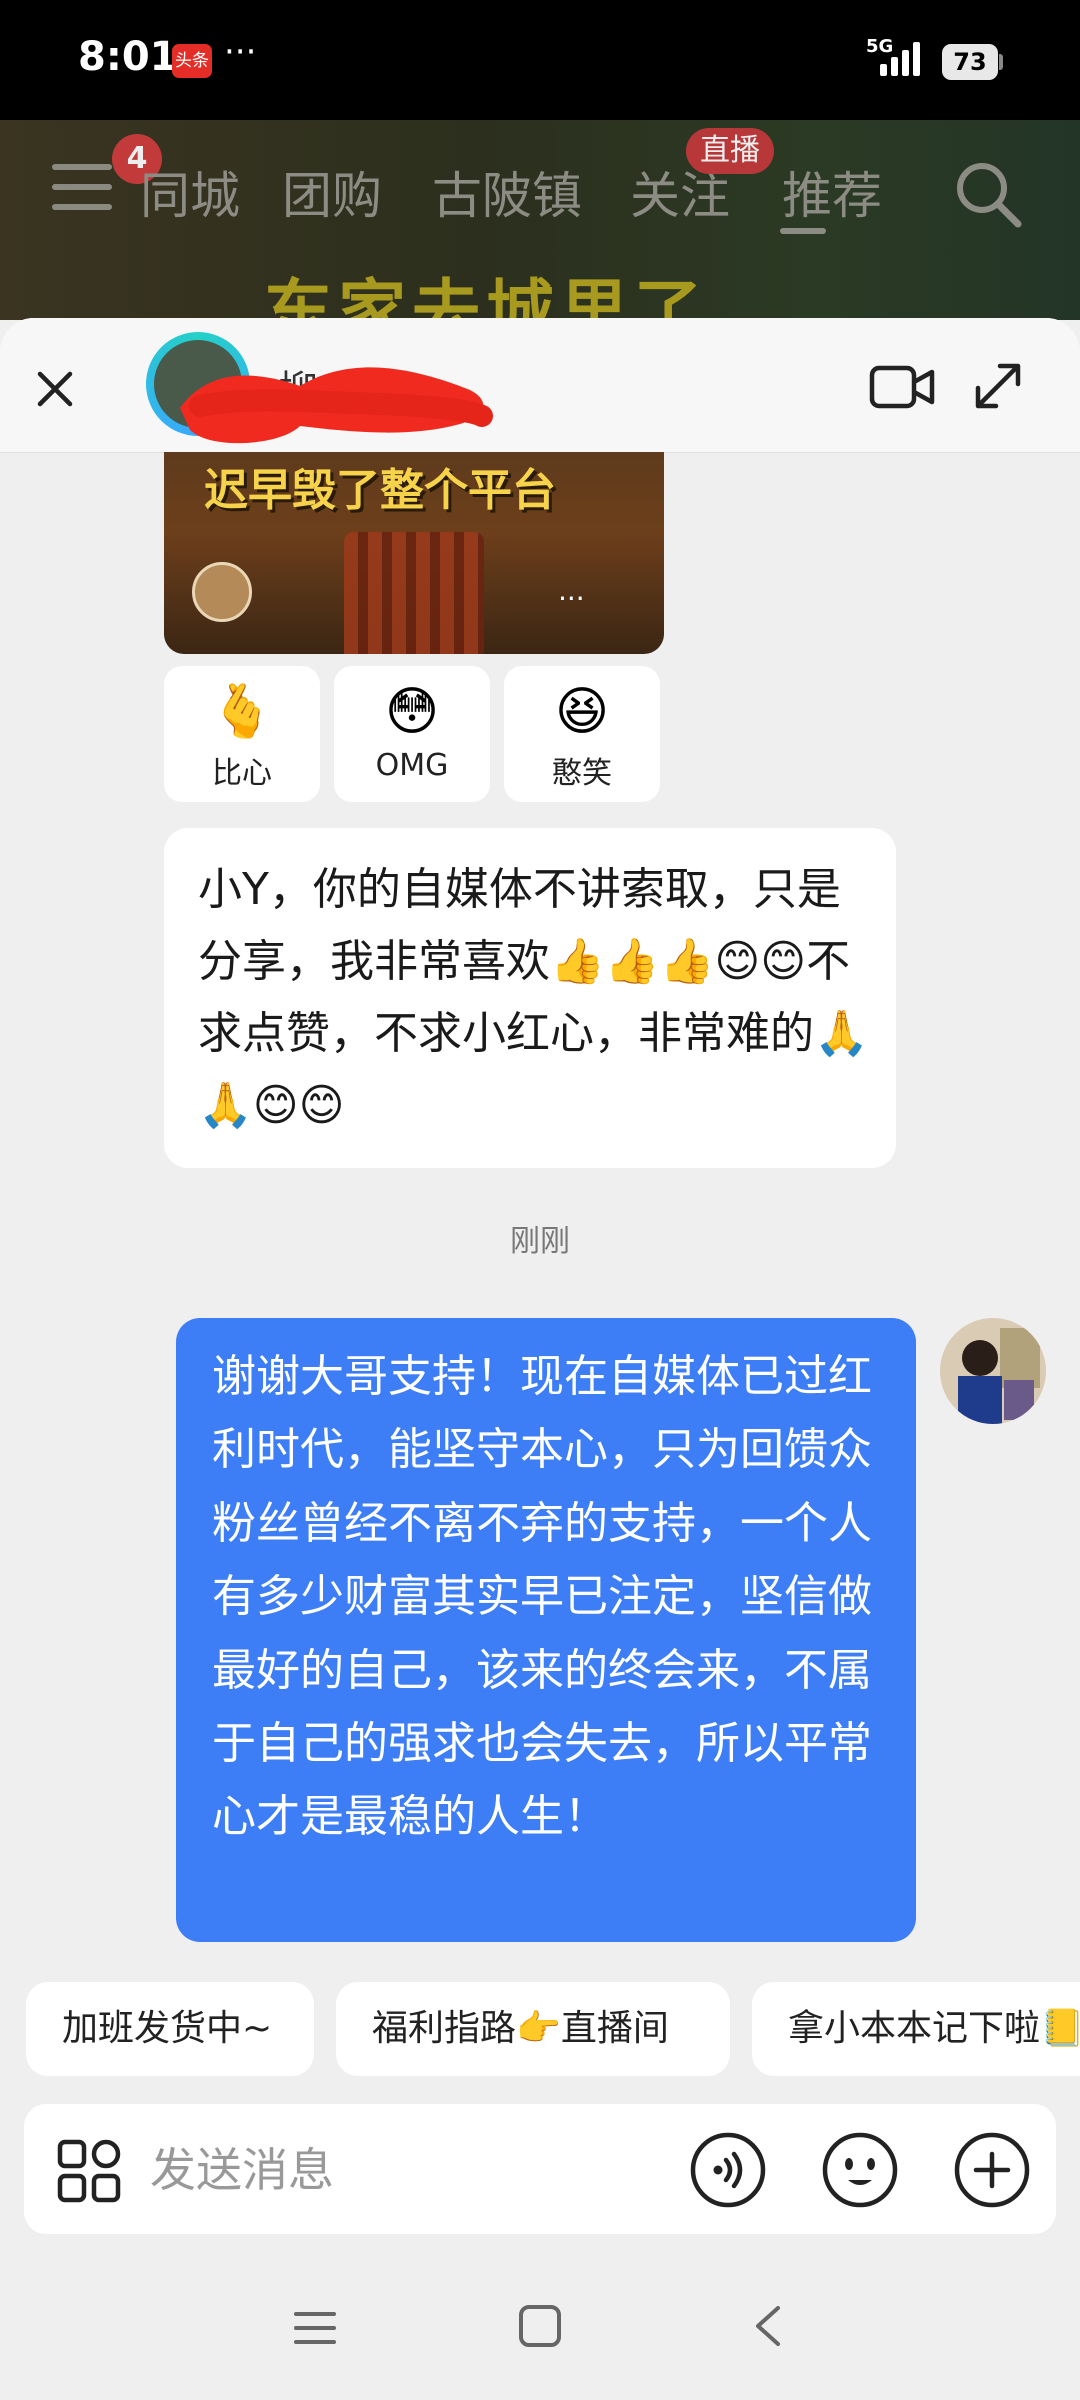  I want to click on message-input-bar, so click(540, 2169).